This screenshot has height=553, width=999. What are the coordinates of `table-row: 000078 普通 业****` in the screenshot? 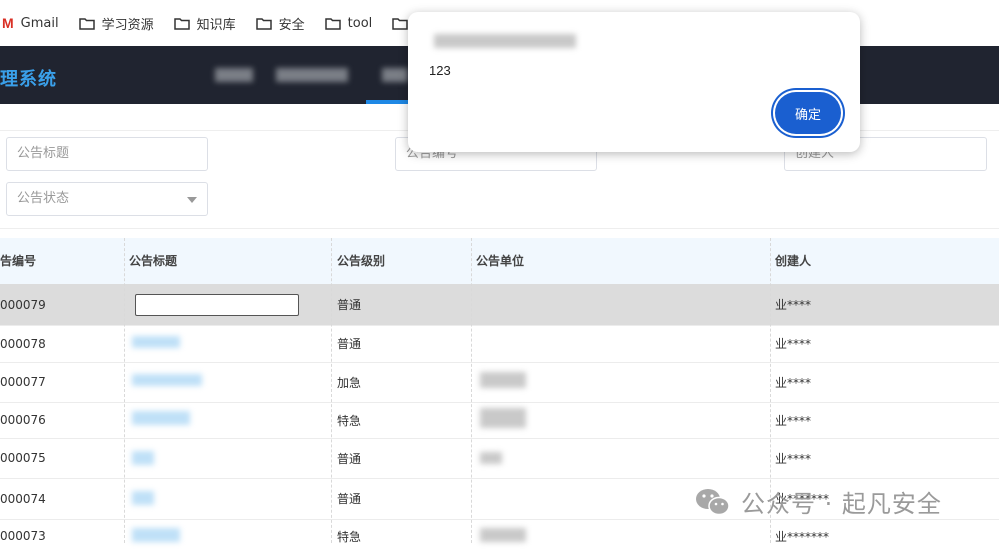 It's located at (499, 344).